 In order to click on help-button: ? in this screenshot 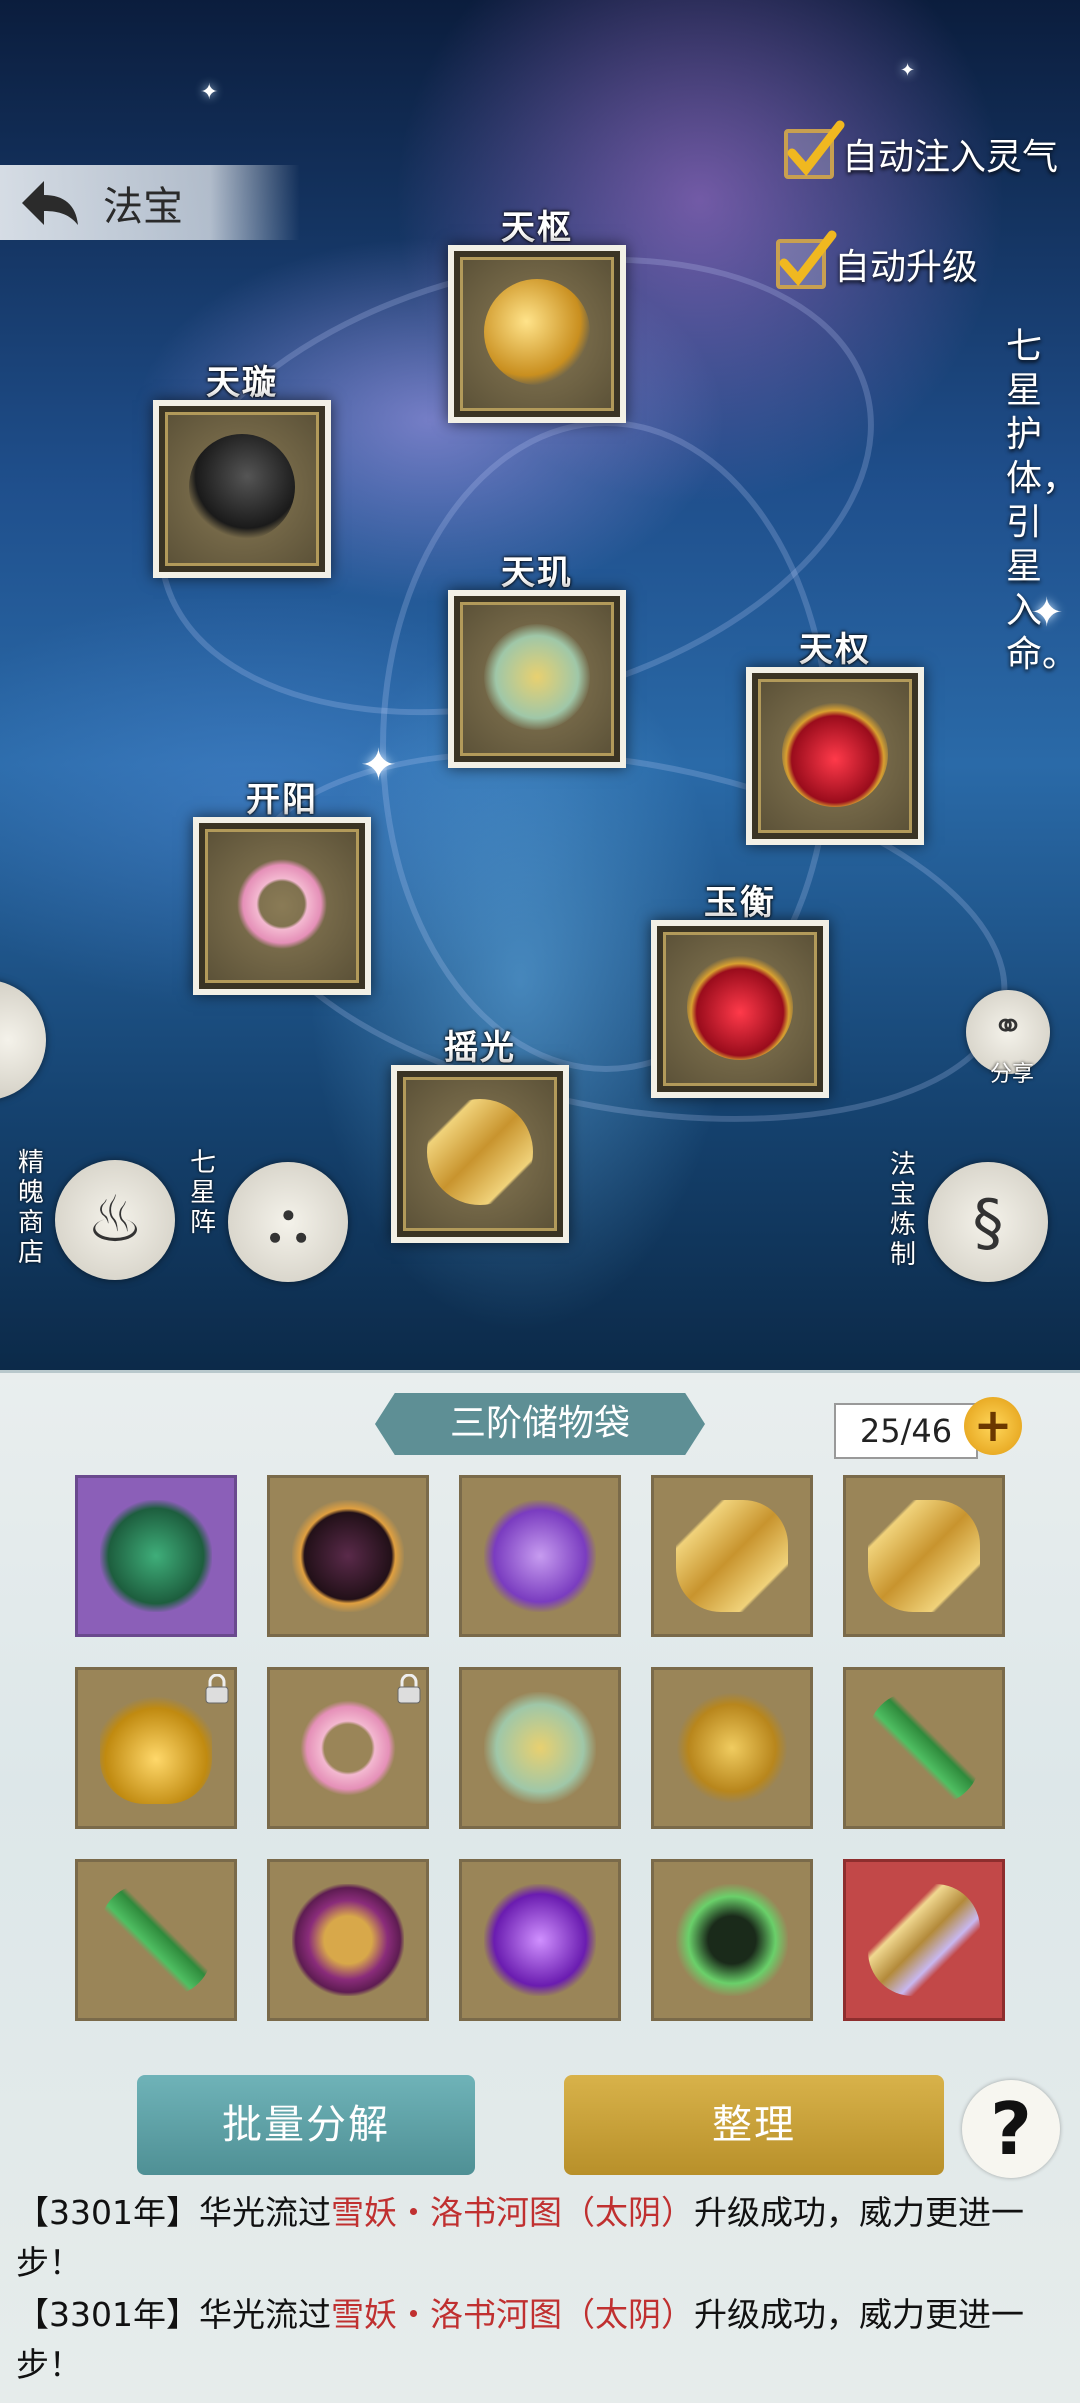, I will do `click(1011, 2129)`.